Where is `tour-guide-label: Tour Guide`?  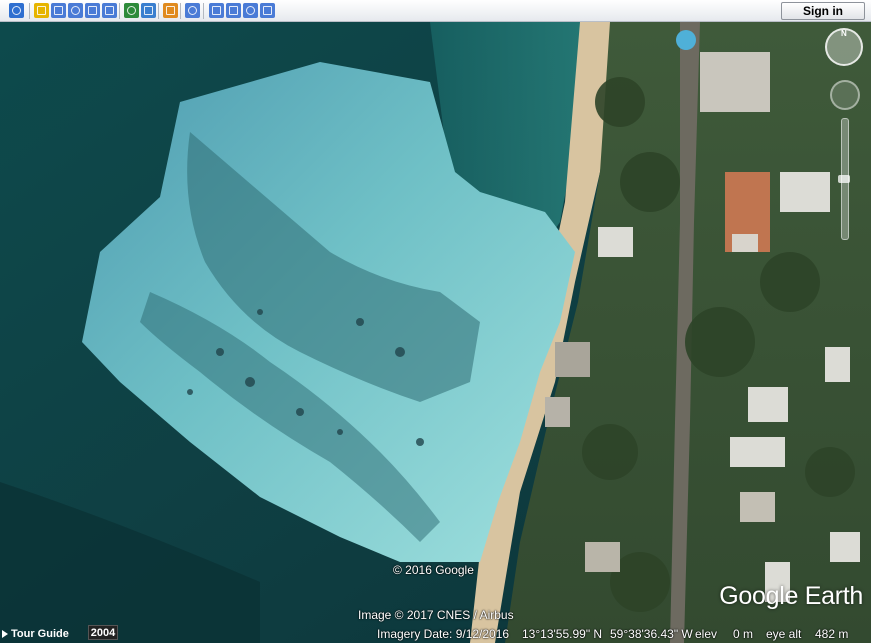 tour-guide-label: Tour Guide is located at coordinates (40, 633).